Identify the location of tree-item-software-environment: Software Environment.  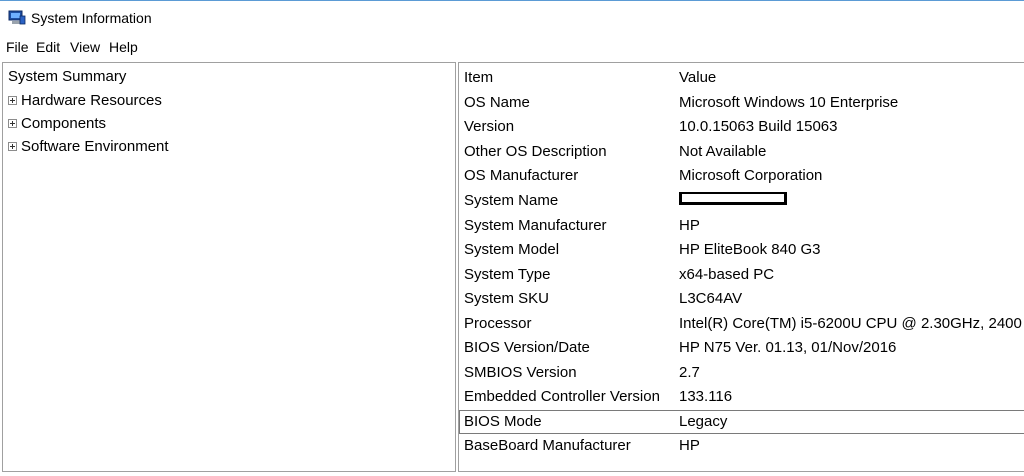
(88, 146).